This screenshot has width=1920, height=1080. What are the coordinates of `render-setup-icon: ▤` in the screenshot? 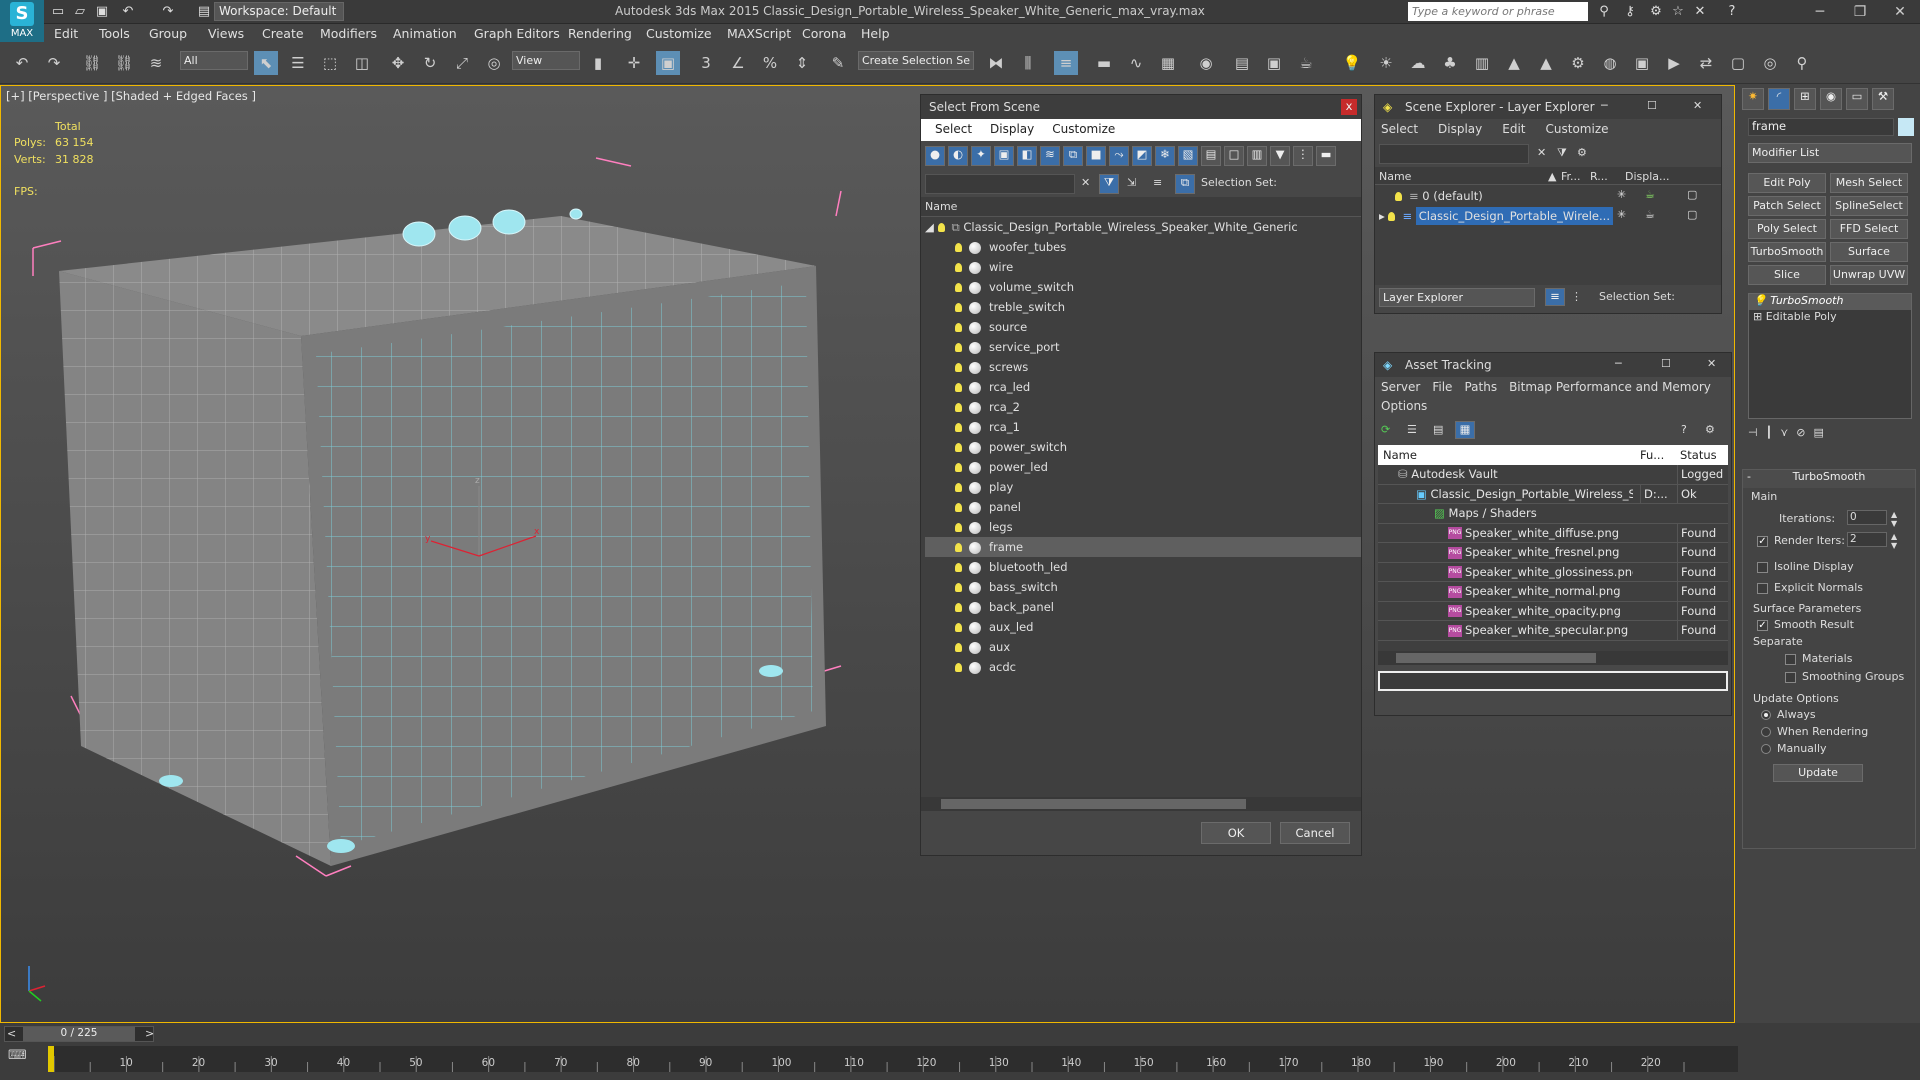 It's located at (1242, 63).